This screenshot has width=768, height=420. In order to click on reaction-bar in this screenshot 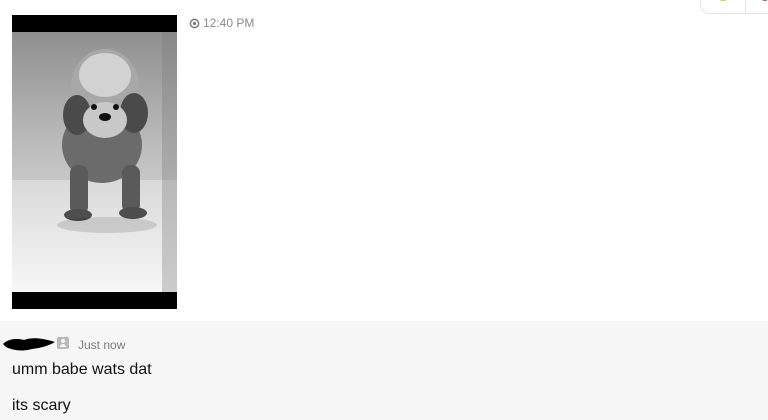, I will do `click(734, 7)`.